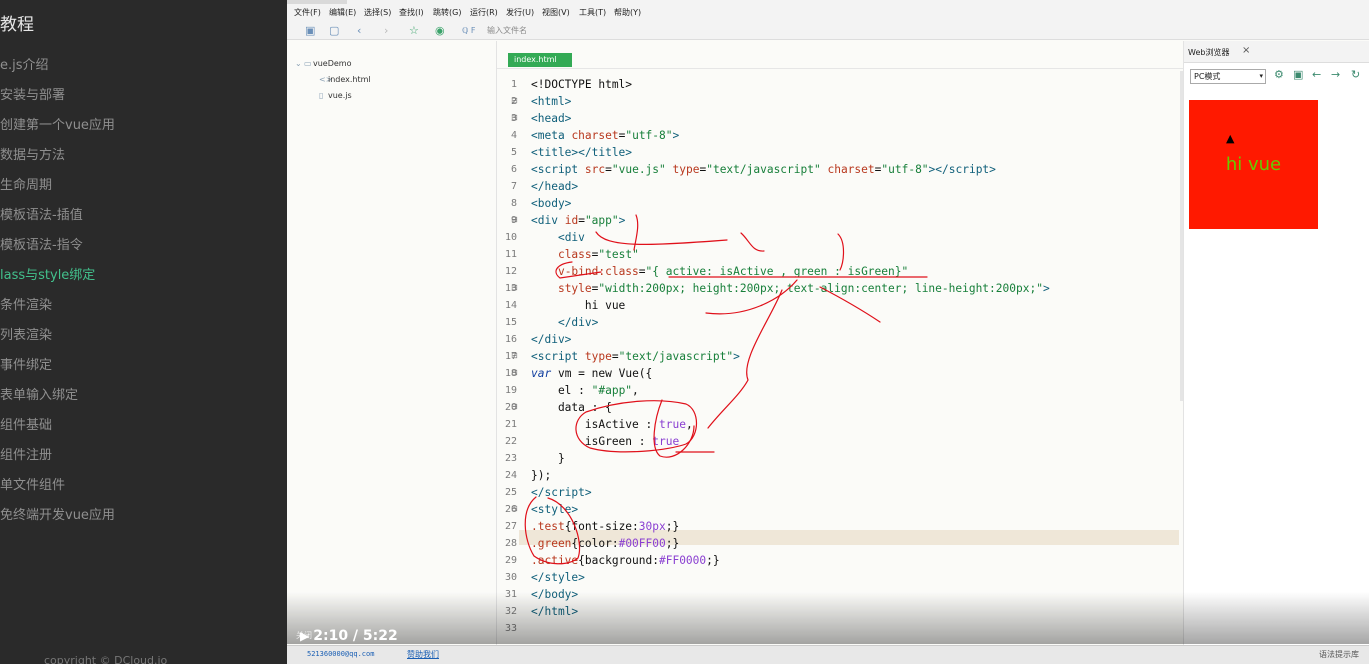 The width and height of the screenshot is (1369, 664). What do you see at coordinates (558, 577) in the screenshot?
I see `code-line-30: </style>` at bounding box center [558, 577].